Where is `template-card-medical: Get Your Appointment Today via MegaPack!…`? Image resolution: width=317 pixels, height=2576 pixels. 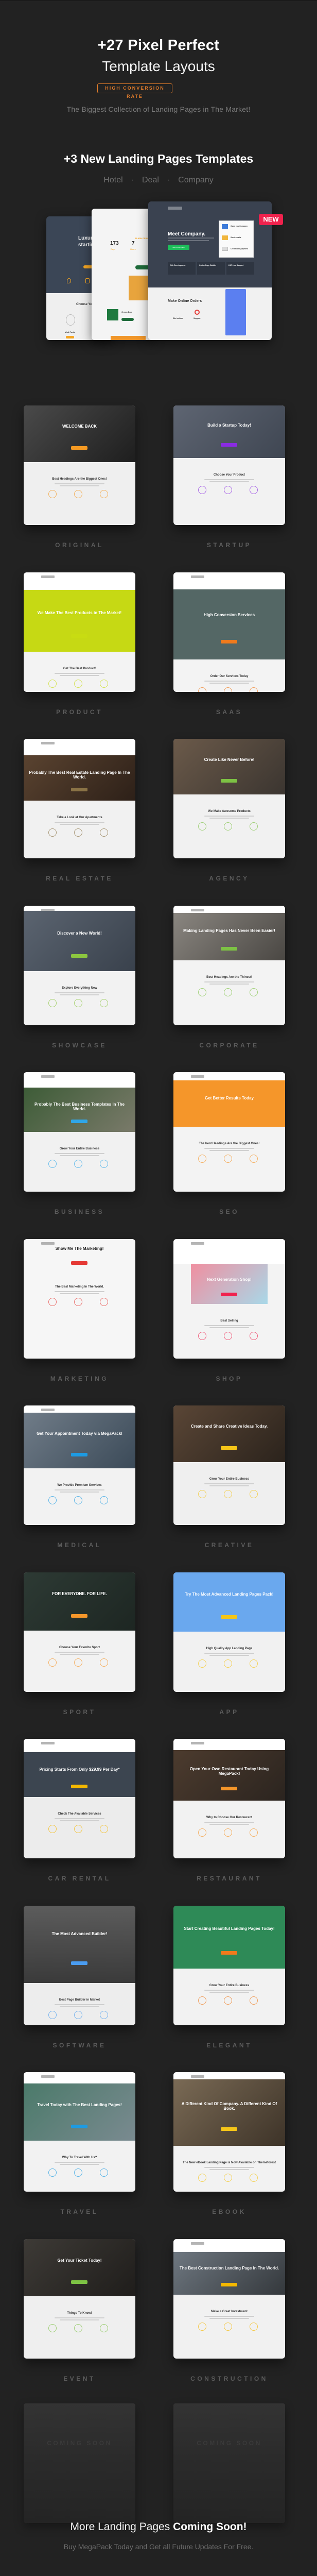 template-card-medical: Get Your Appointment Today via MegaPack!… is located at coordinates (79, 1465).